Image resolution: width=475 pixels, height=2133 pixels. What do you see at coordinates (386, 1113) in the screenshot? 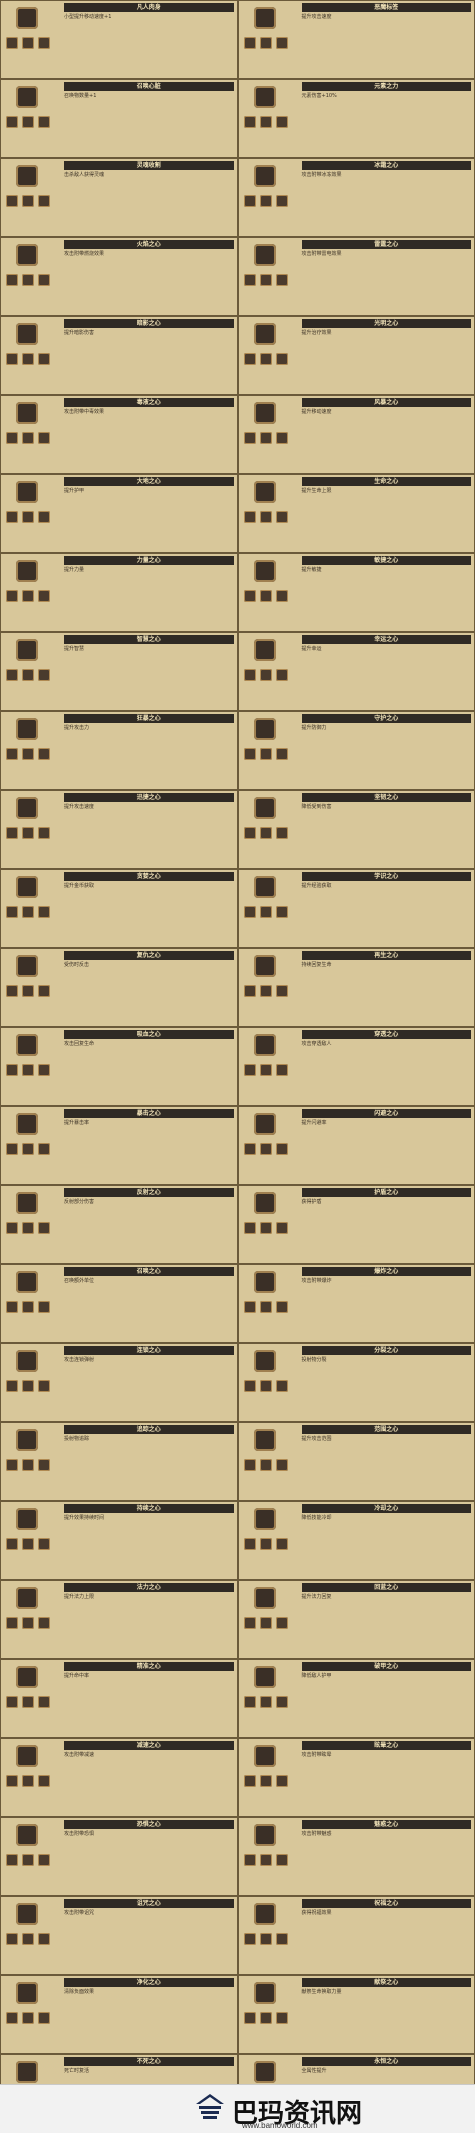
I see `item-title: 闪避之心` at bounding box center [386, 1113].